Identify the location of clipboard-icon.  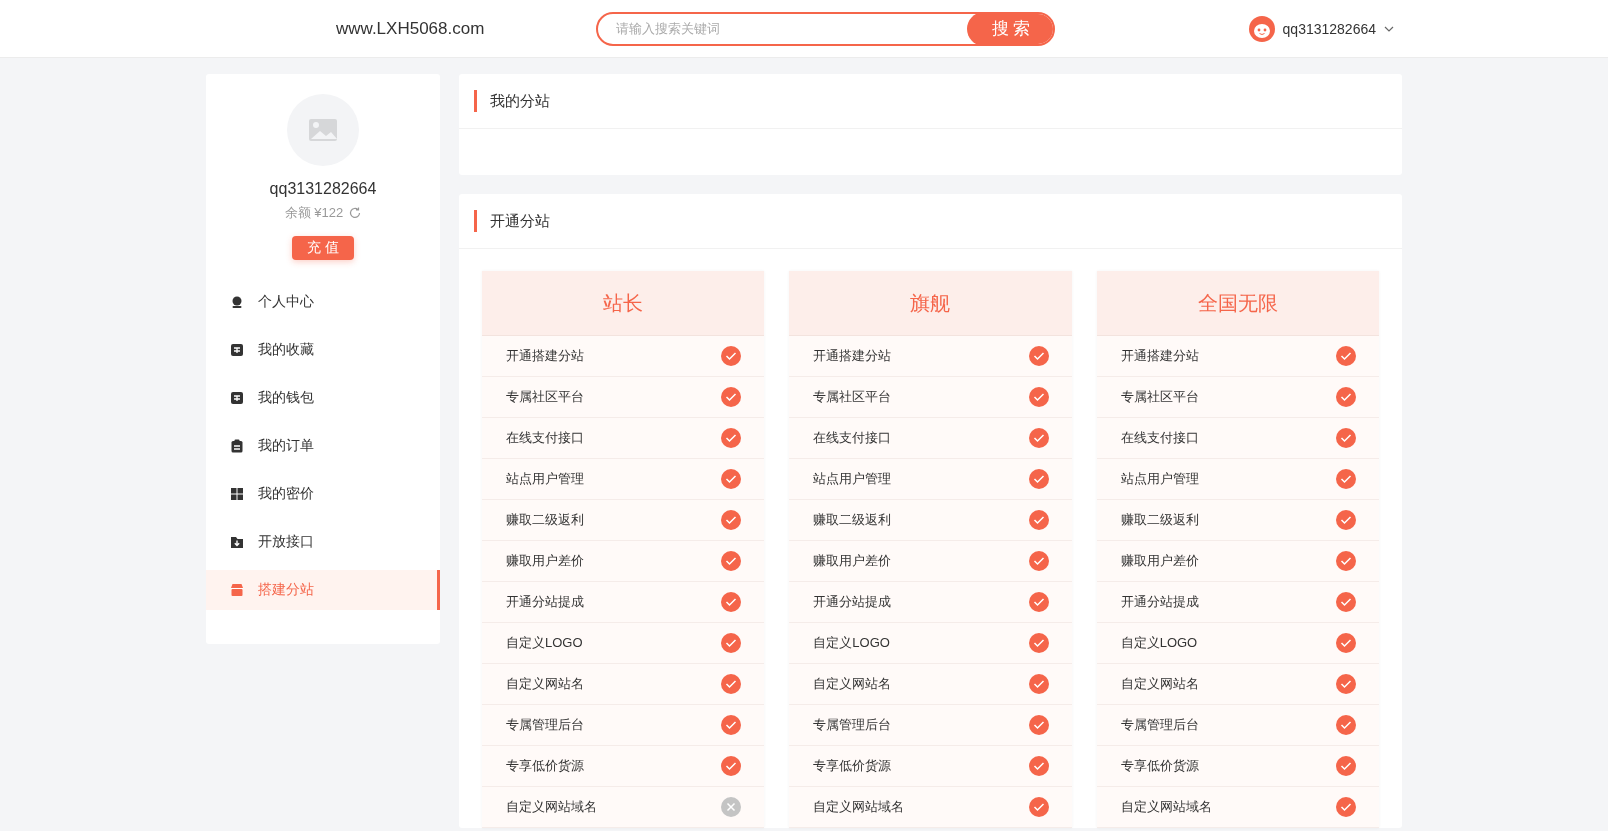
(237, 446).